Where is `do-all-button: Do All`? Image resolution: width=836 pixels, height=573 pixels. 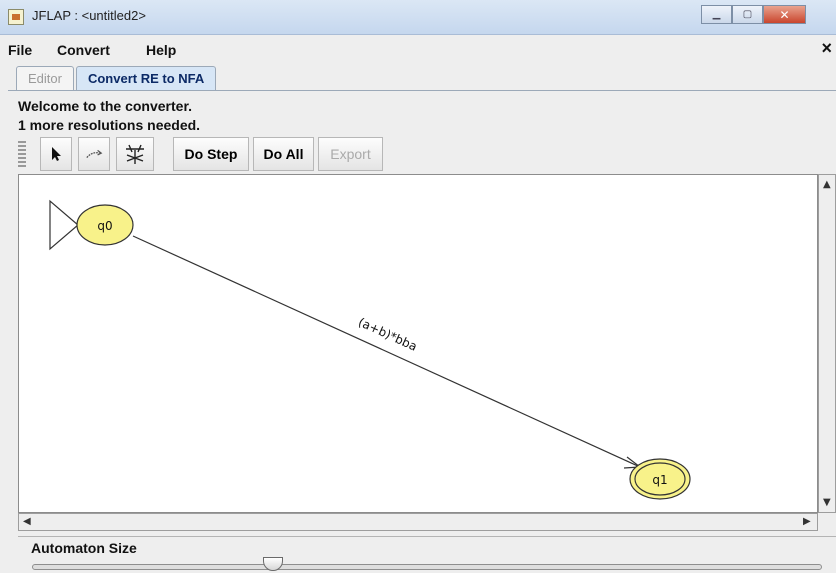 do-all-button: Do All is located at coordinates (283, 154).